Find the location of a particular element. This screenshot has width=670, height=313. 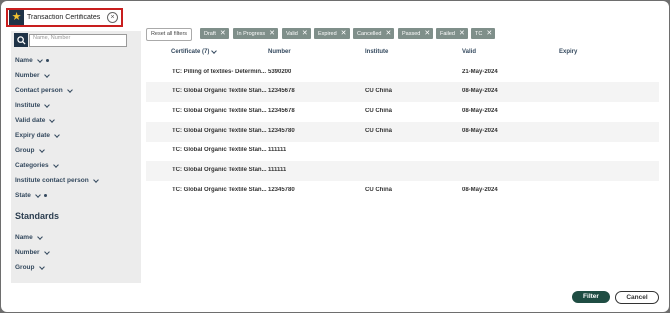

chip-failed: Failed ✕ is located at coordinates (452, 33).